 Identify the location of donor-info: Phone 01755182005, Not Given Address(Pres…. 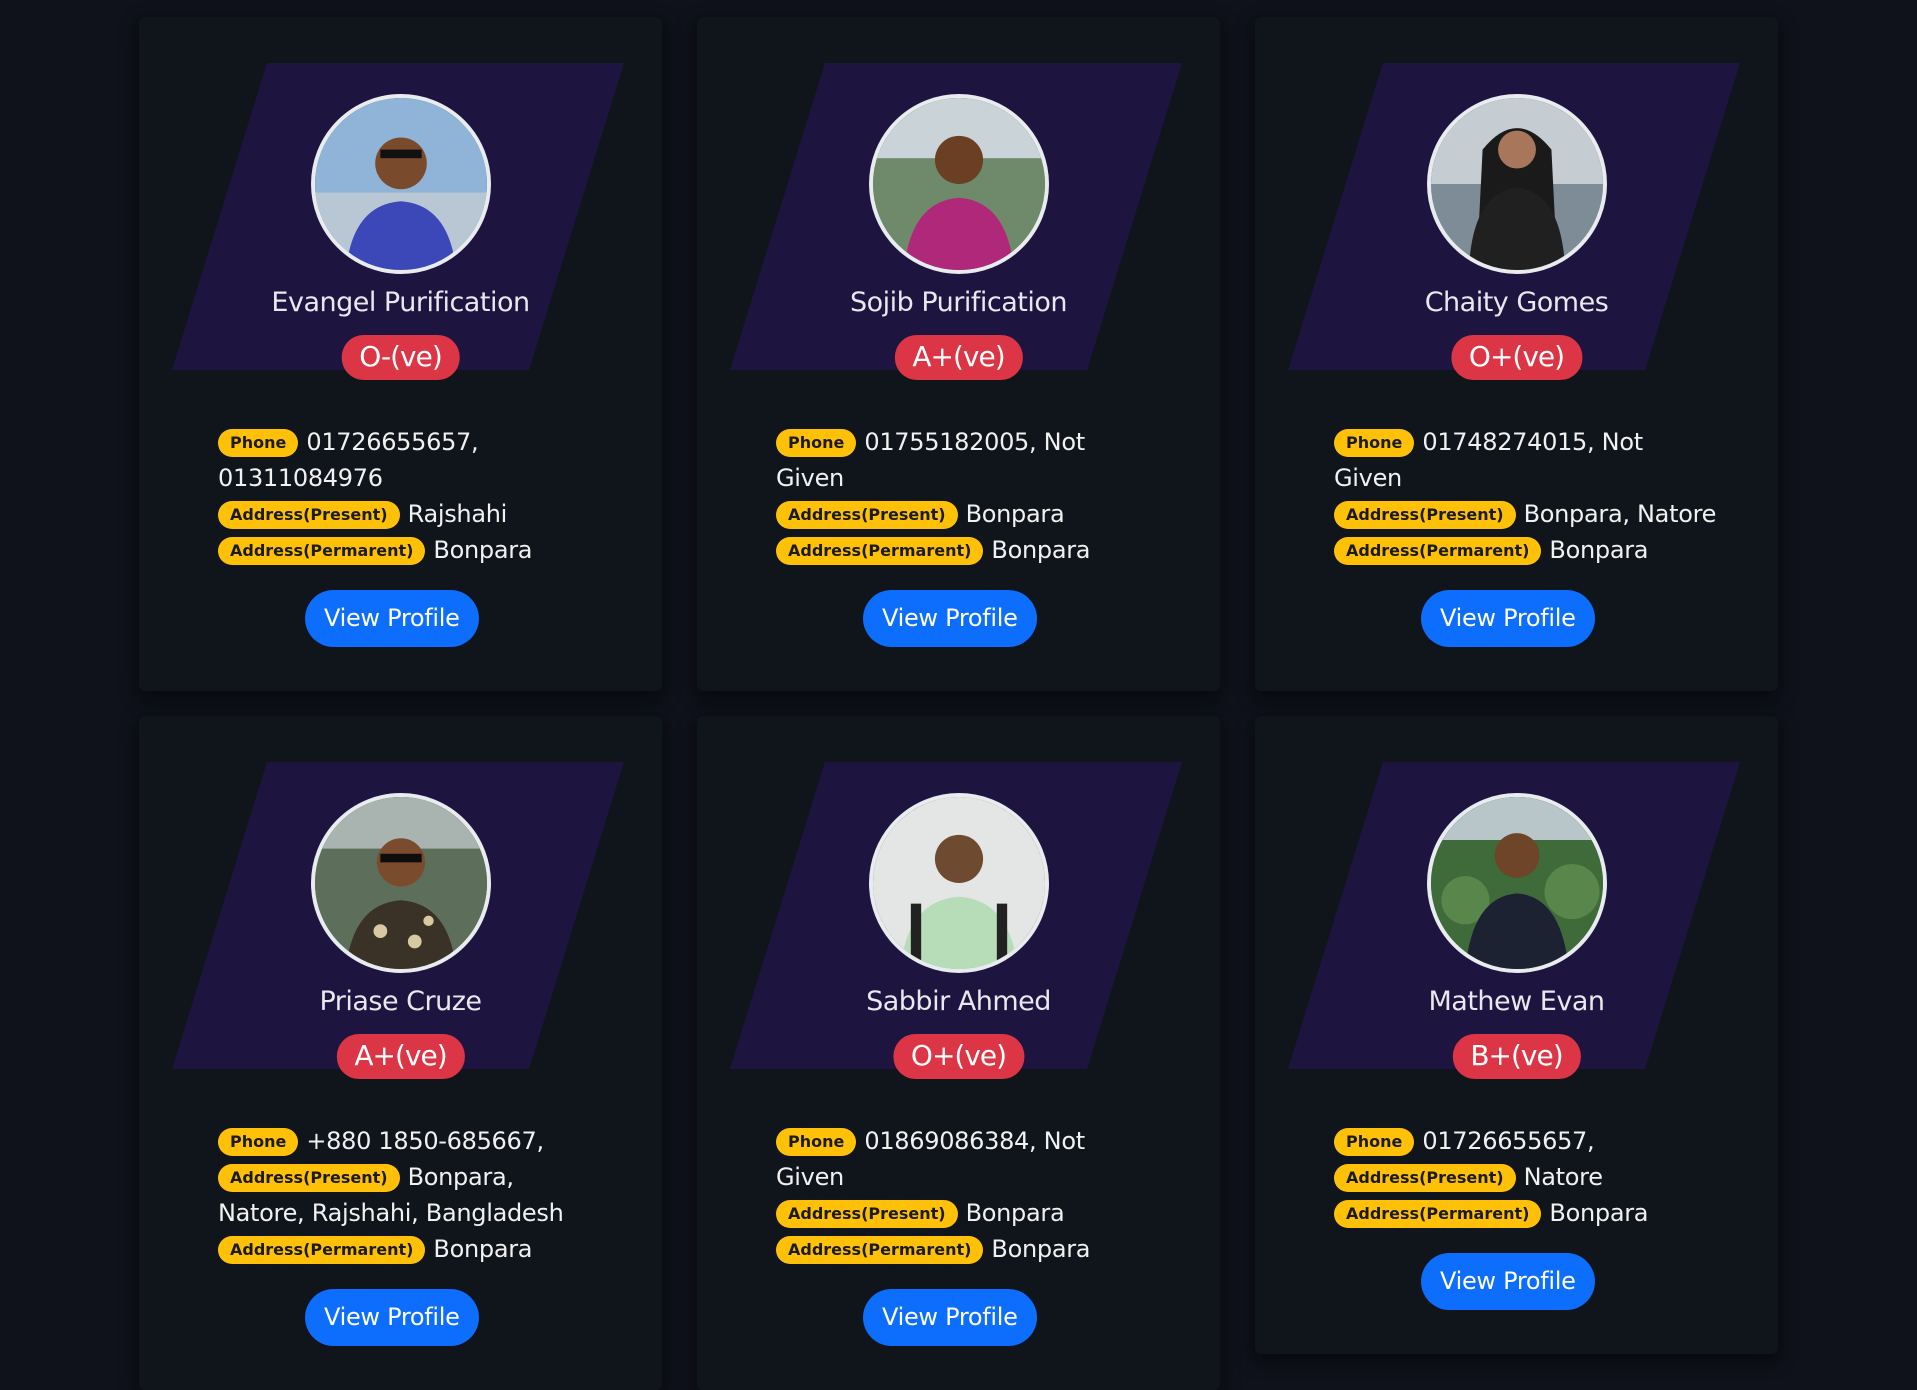
(958, 496).